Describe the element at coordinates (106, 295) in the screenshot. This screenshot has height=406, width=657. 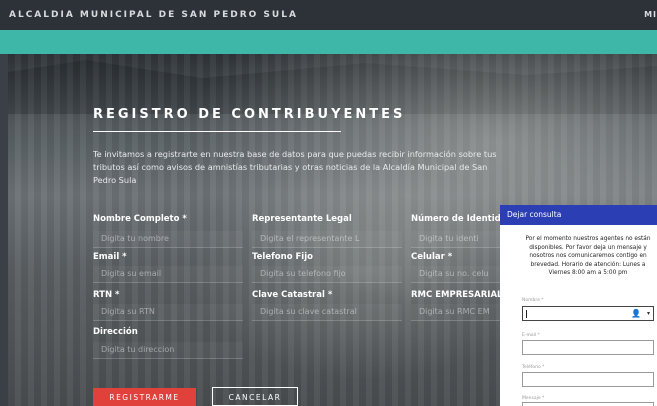
I see `rtn-label: RTN *` at that location.